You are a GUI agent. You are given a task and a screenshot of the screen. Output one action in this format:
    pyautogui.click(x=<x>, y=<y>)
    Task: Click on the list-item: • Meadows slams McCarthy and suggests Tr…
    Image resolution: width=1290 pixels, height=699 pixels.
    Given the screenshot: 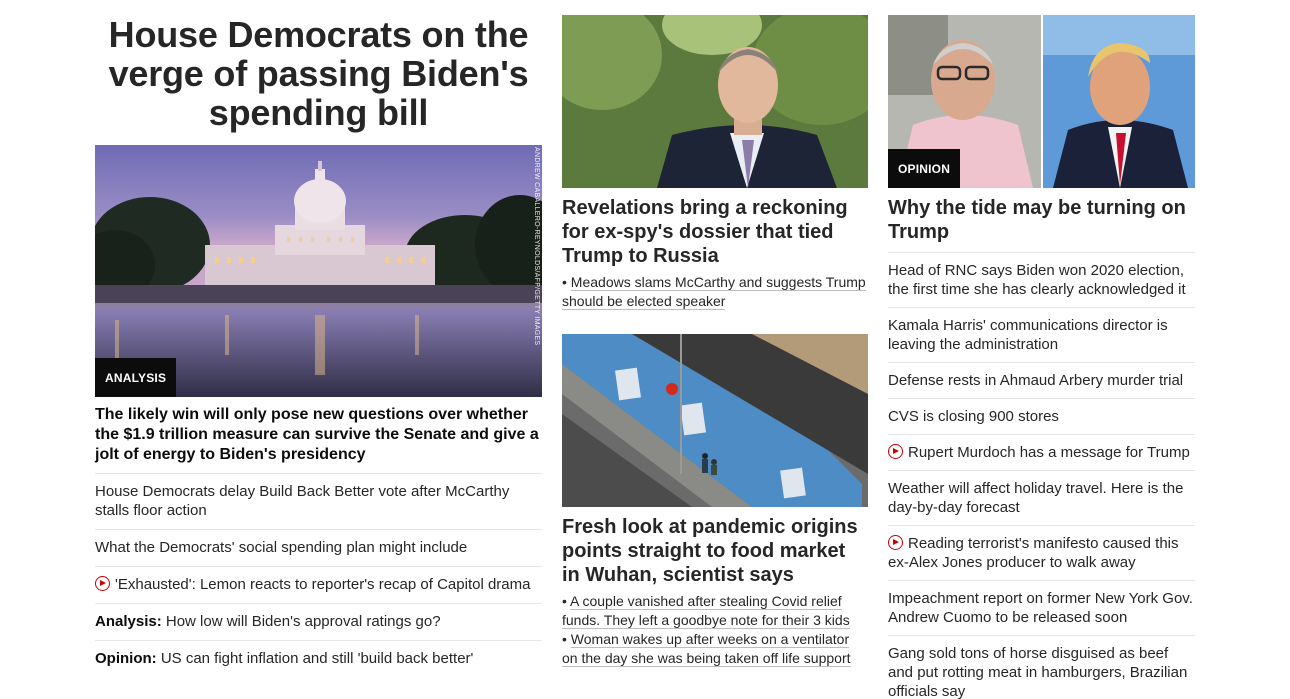 What is the action you would take?
    pyautogui.click(x=714, y=292)
    